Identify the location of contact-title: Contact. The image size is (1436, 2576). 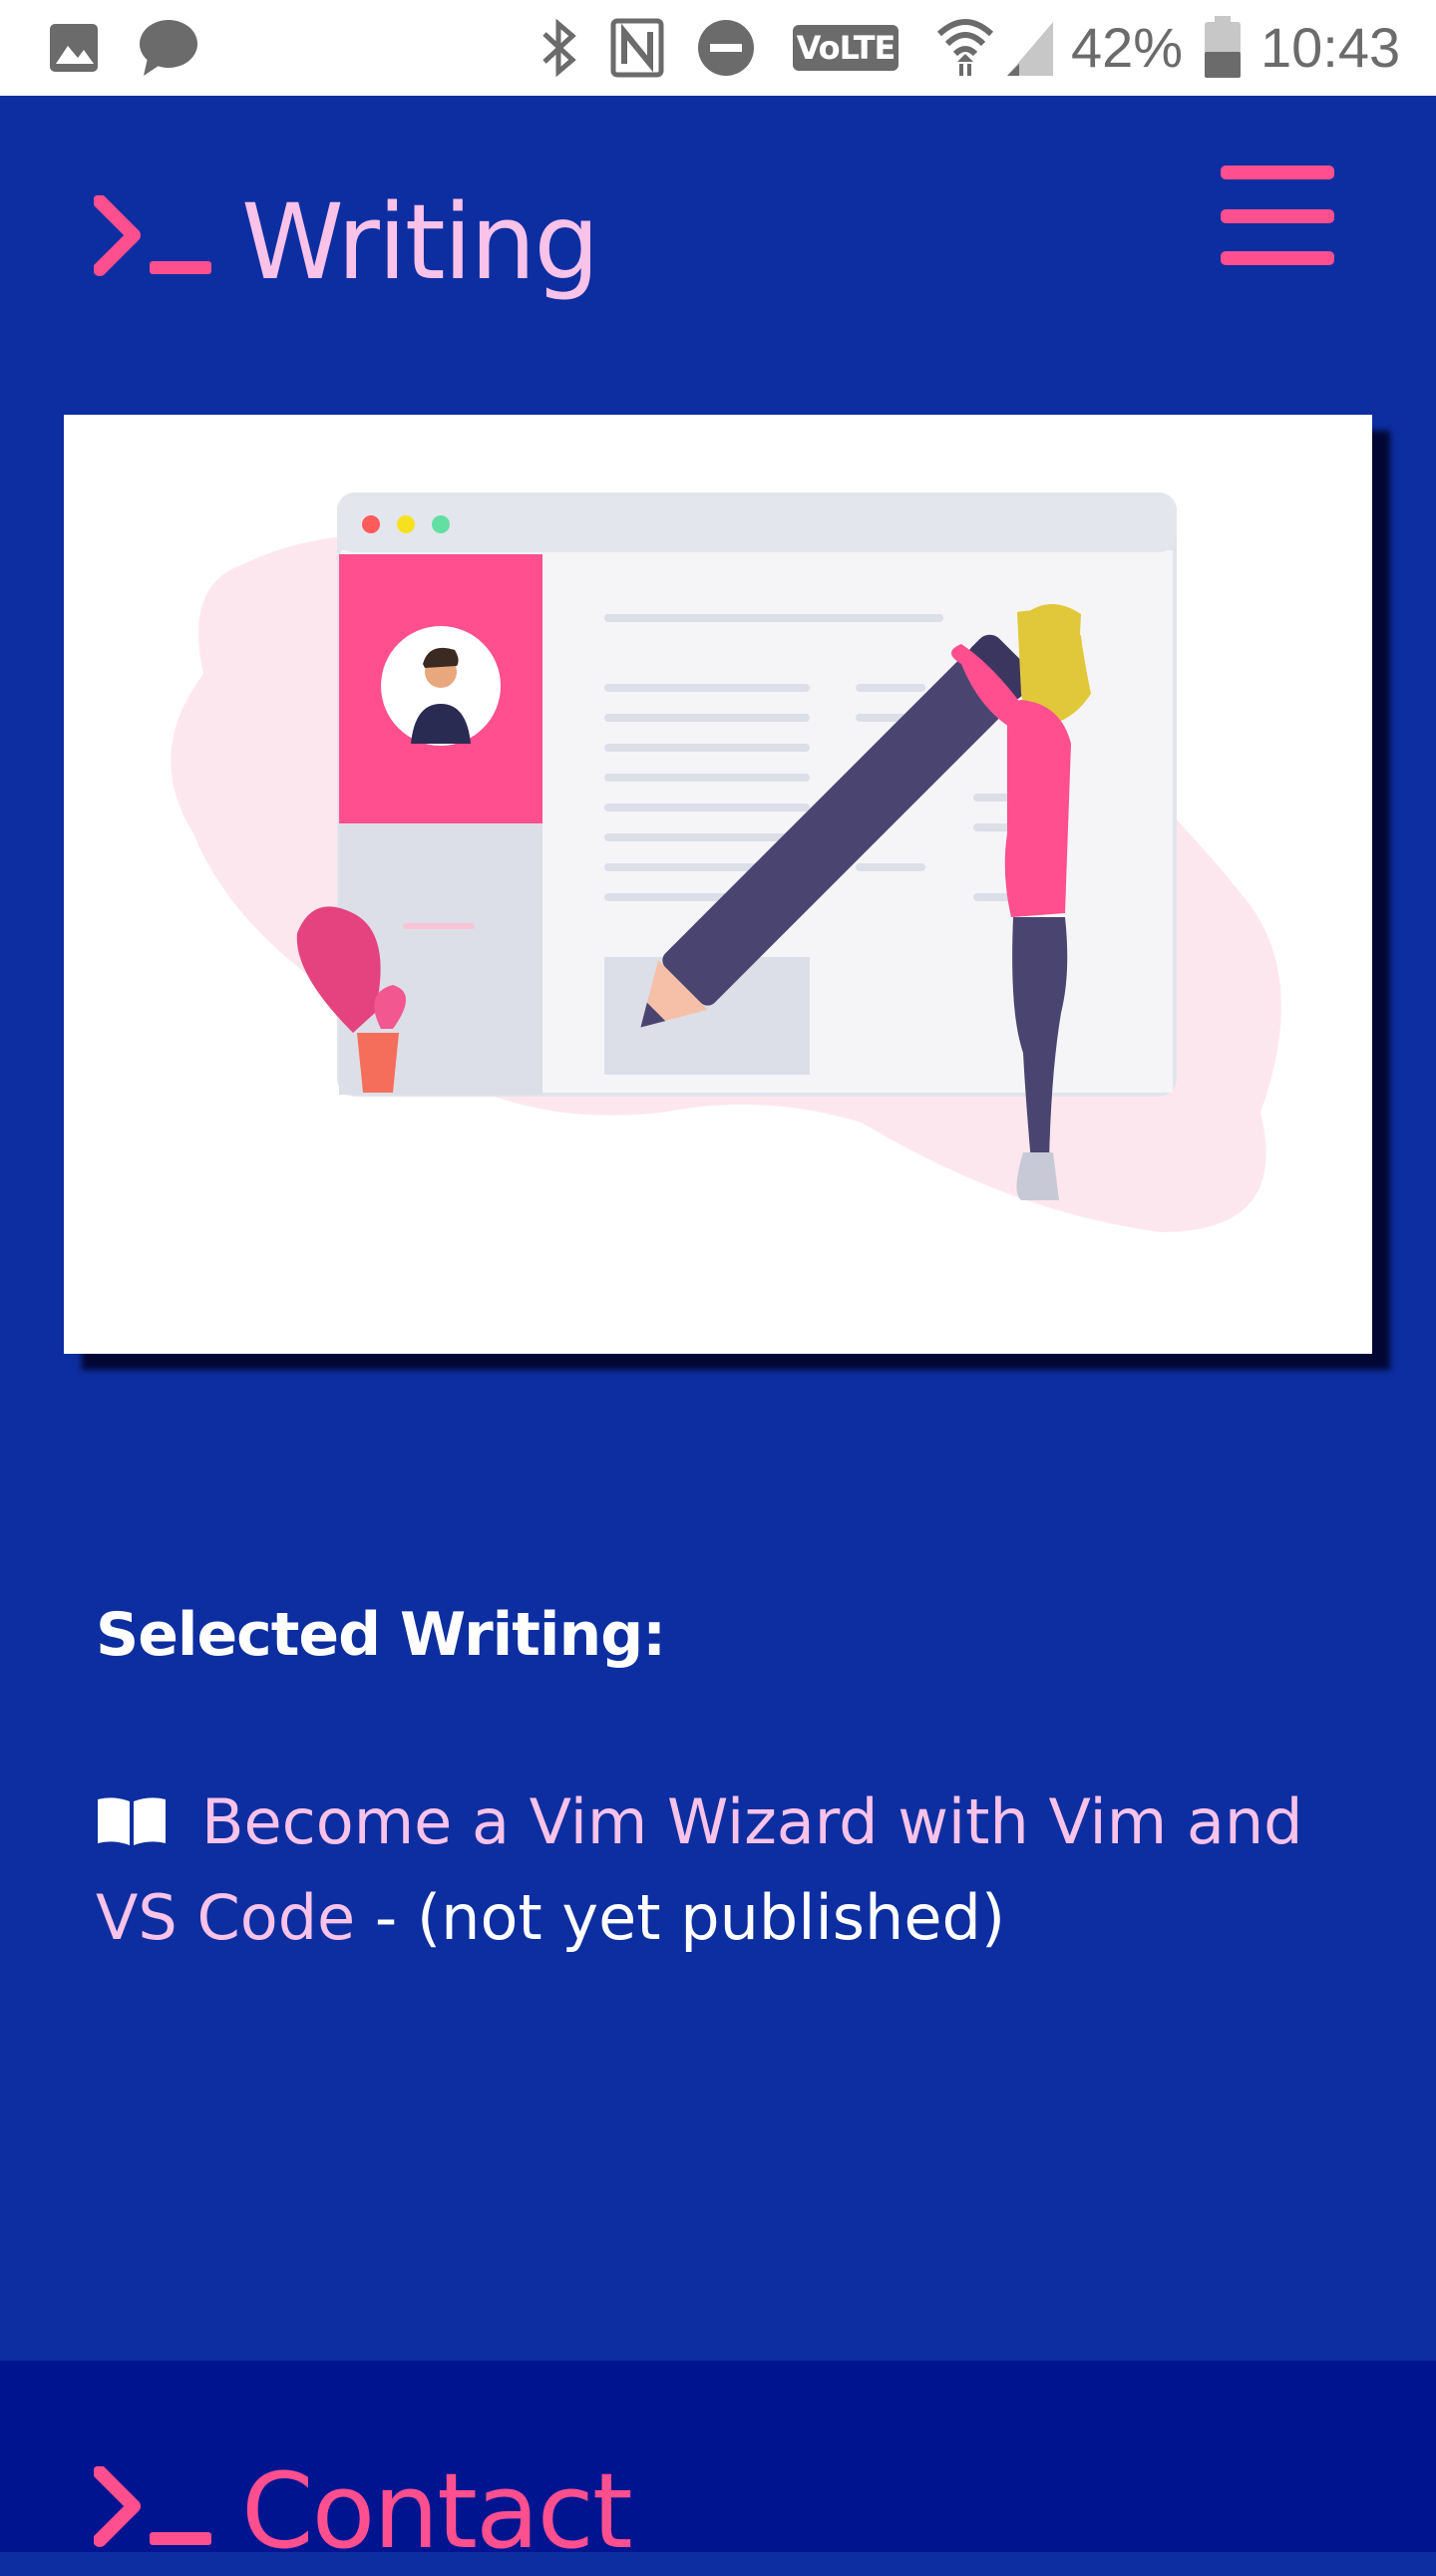
(437, 2511).